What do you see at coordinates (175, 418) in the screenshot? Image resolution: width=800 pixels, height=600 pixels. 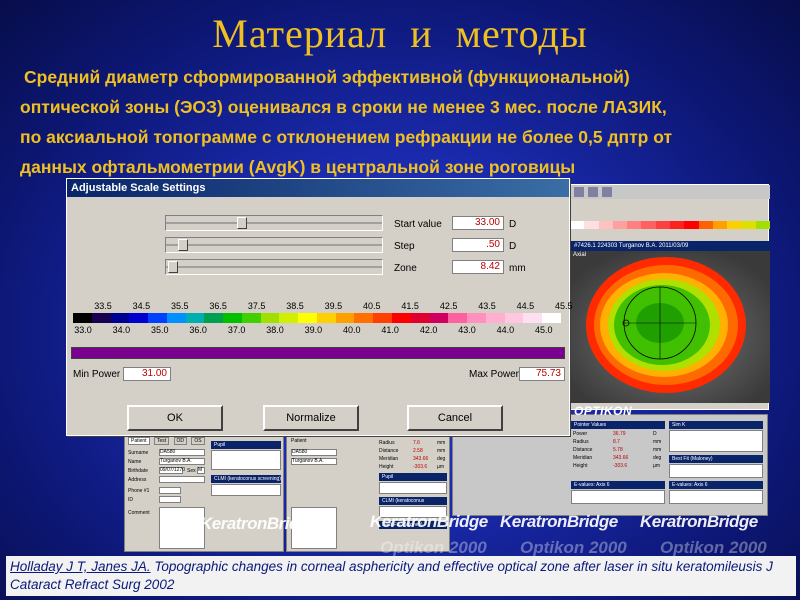 I see `ok-button: OK` at bounding box center [175, 418].